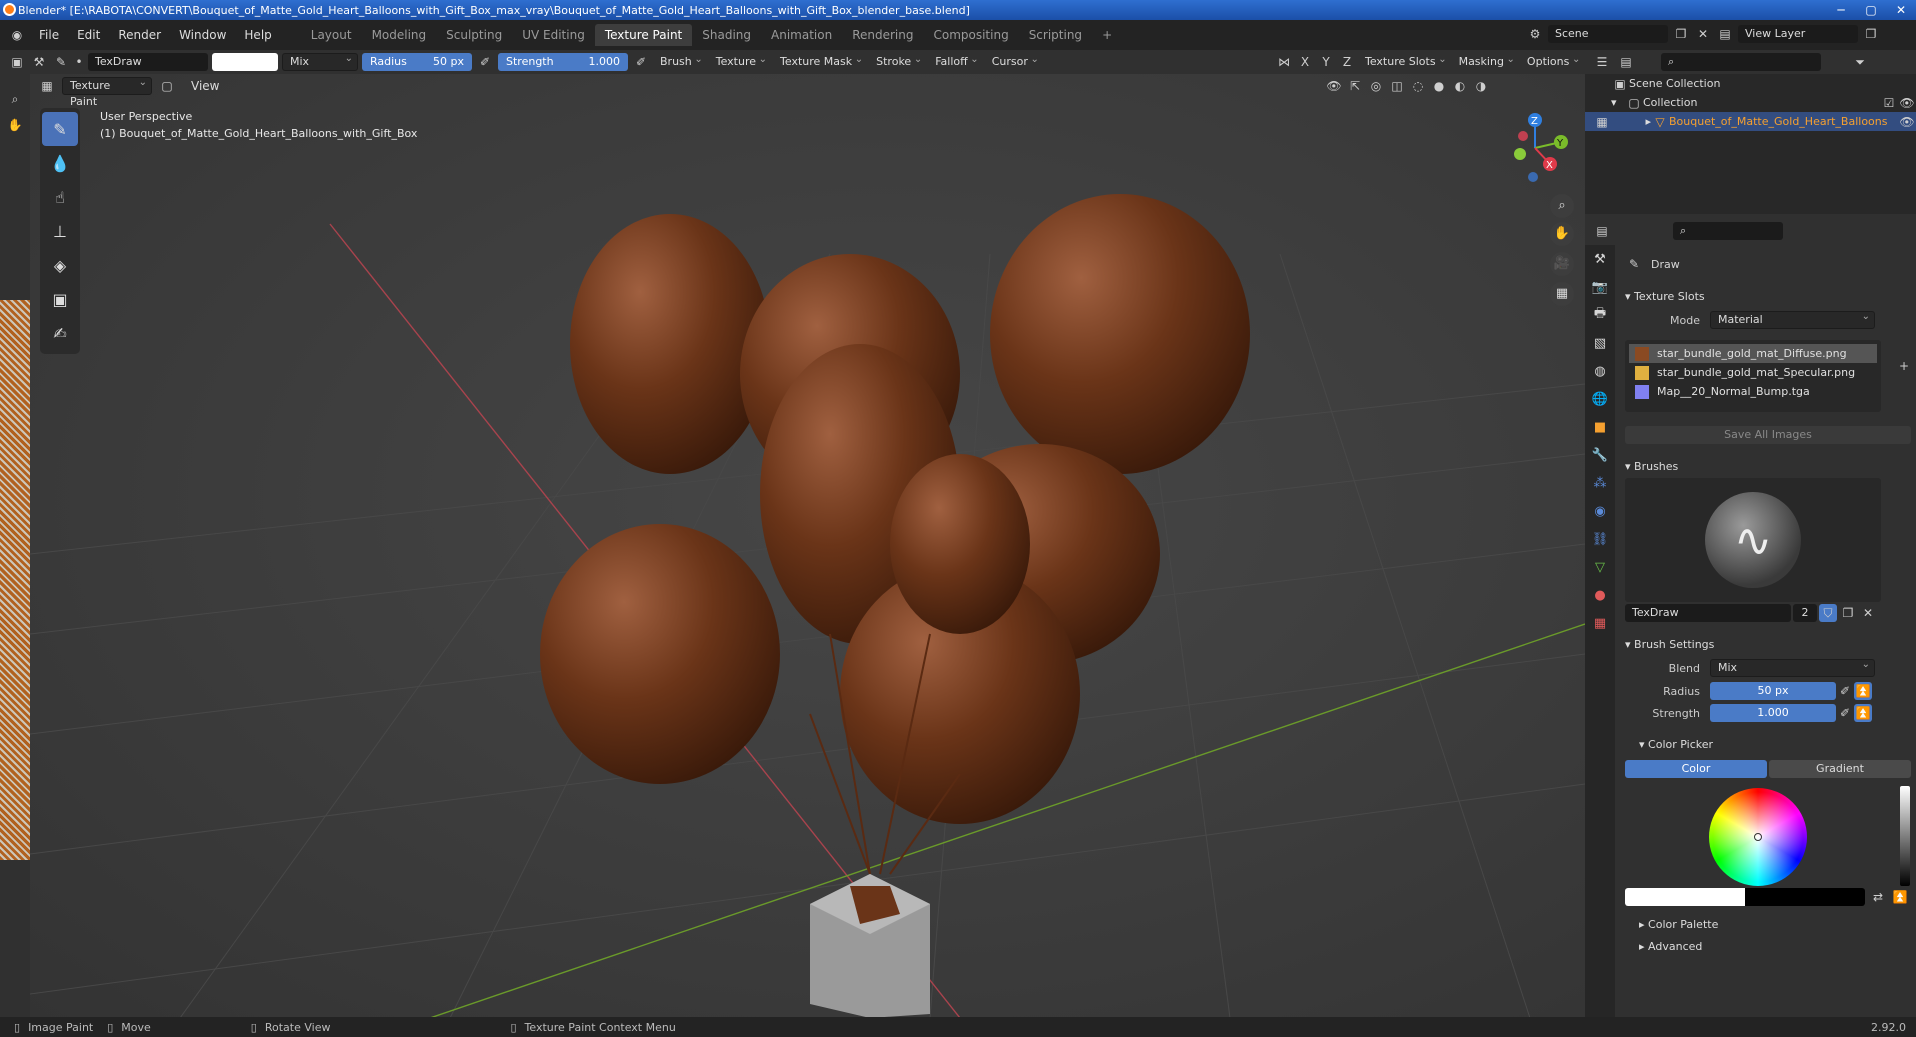 The image size is (1916, 1037). What do you see at coordinates (1418, 86) in the screenshot?
I see `shading-wireframe-icon: ◌` at bounding box center [1418, 86].